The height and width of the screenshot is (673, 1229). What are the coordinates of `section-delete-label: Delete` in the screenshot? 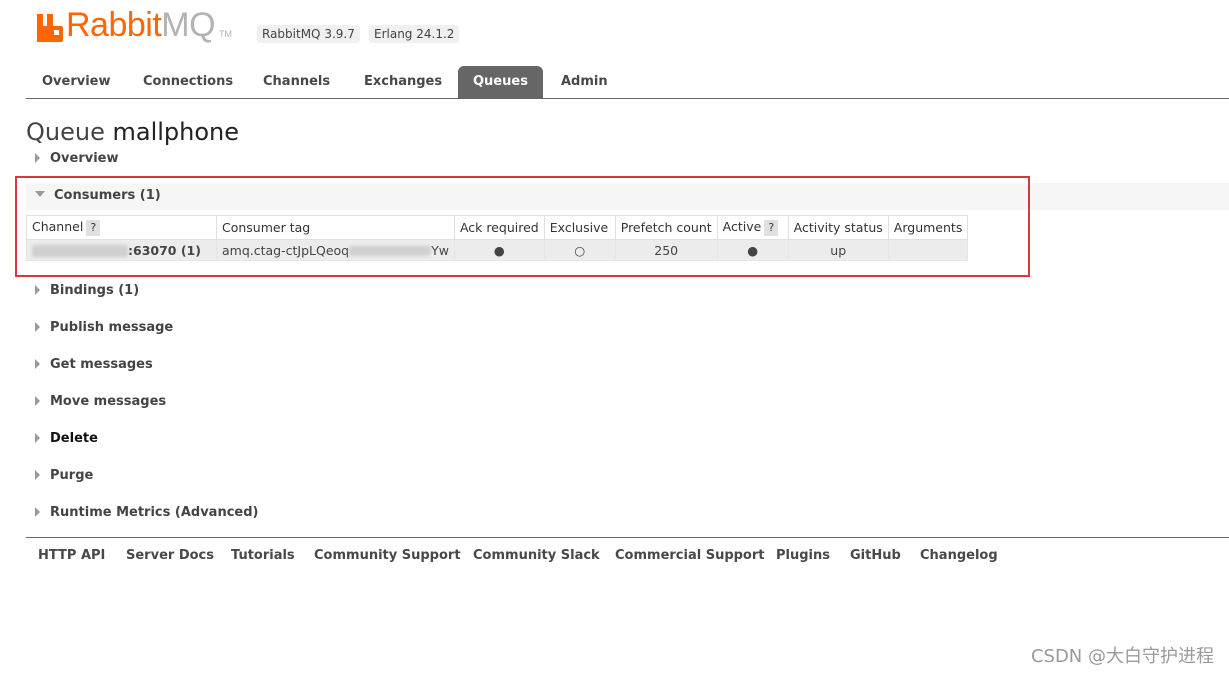 It's located at (74, 438).